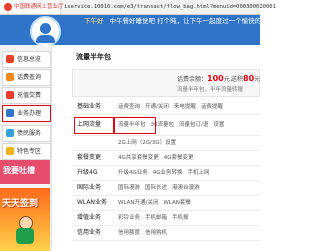 Image resolution: width=320 pixels, height=251 pixels. Describe the element at coordinates (19, 170) in the screenshot. I see `feedback-promo-label: 我要吐槽` at that location.